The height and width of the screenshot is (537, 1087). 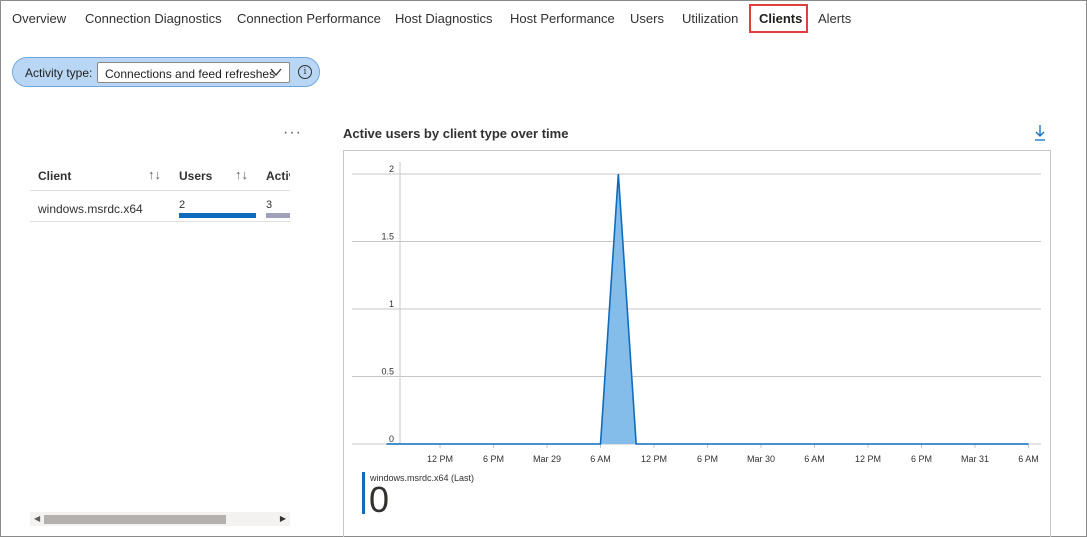 I want to click on scrollbar-thumb, so click(x=135, y=519).